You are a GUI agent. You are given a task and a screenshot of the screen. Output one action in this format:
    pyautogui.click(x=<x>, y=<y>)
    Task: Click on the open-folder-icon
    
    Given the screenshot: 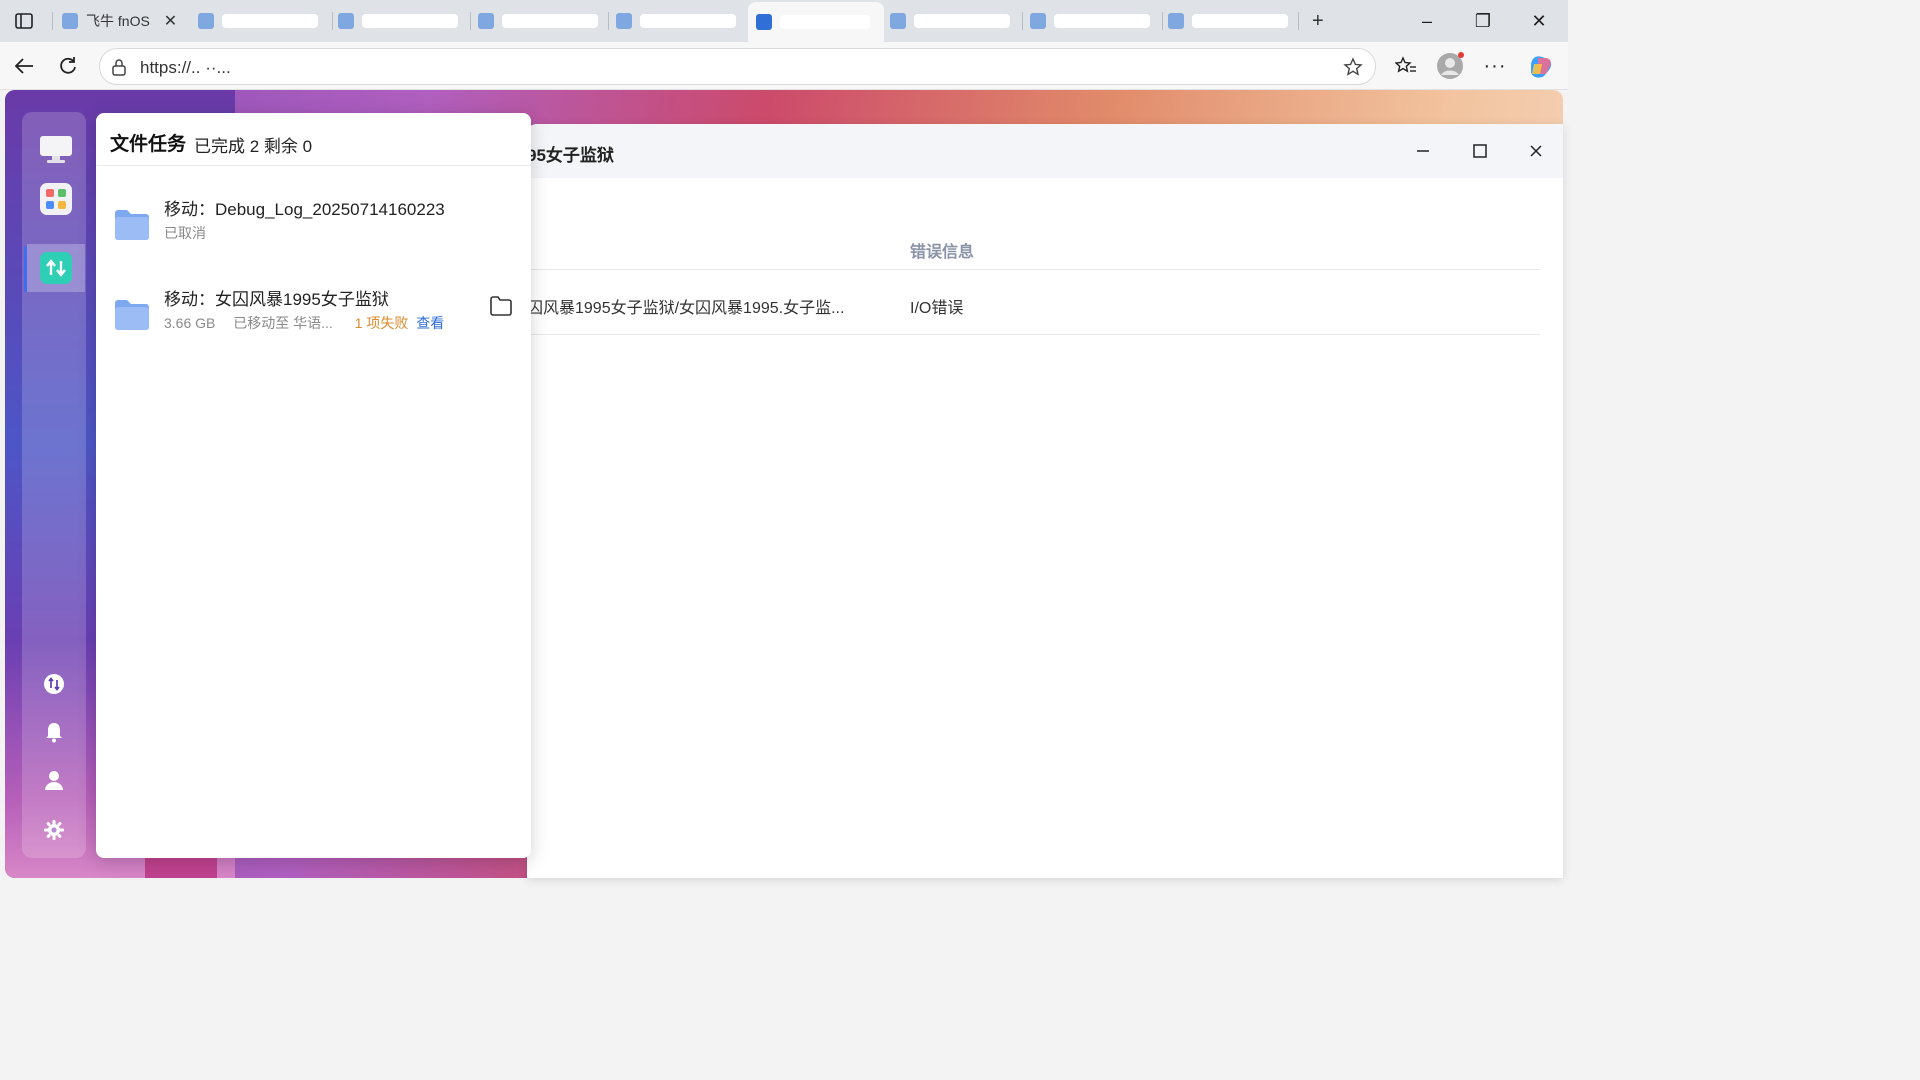 What is the action you would take?
    pyautogui.click(x=501, y=306)
    